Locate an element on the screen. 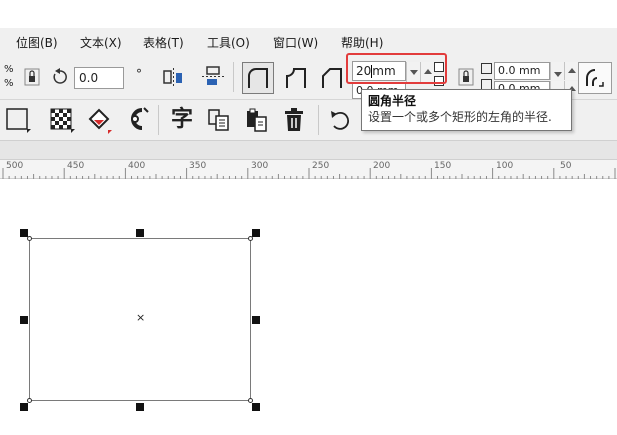 This screenshot has height=435, width=617. handle-middle-right is located at coordinates (256, 320).